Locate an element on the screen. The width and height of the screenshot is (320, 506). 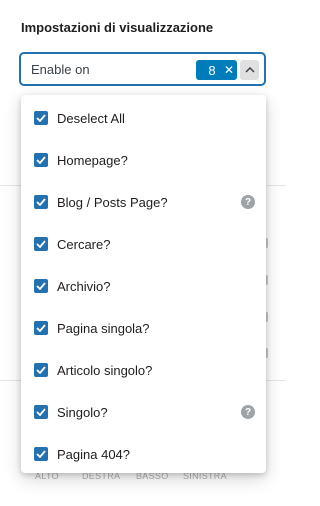
selected-count-badge: 8 ✕ is located at coordinates (216, 70).